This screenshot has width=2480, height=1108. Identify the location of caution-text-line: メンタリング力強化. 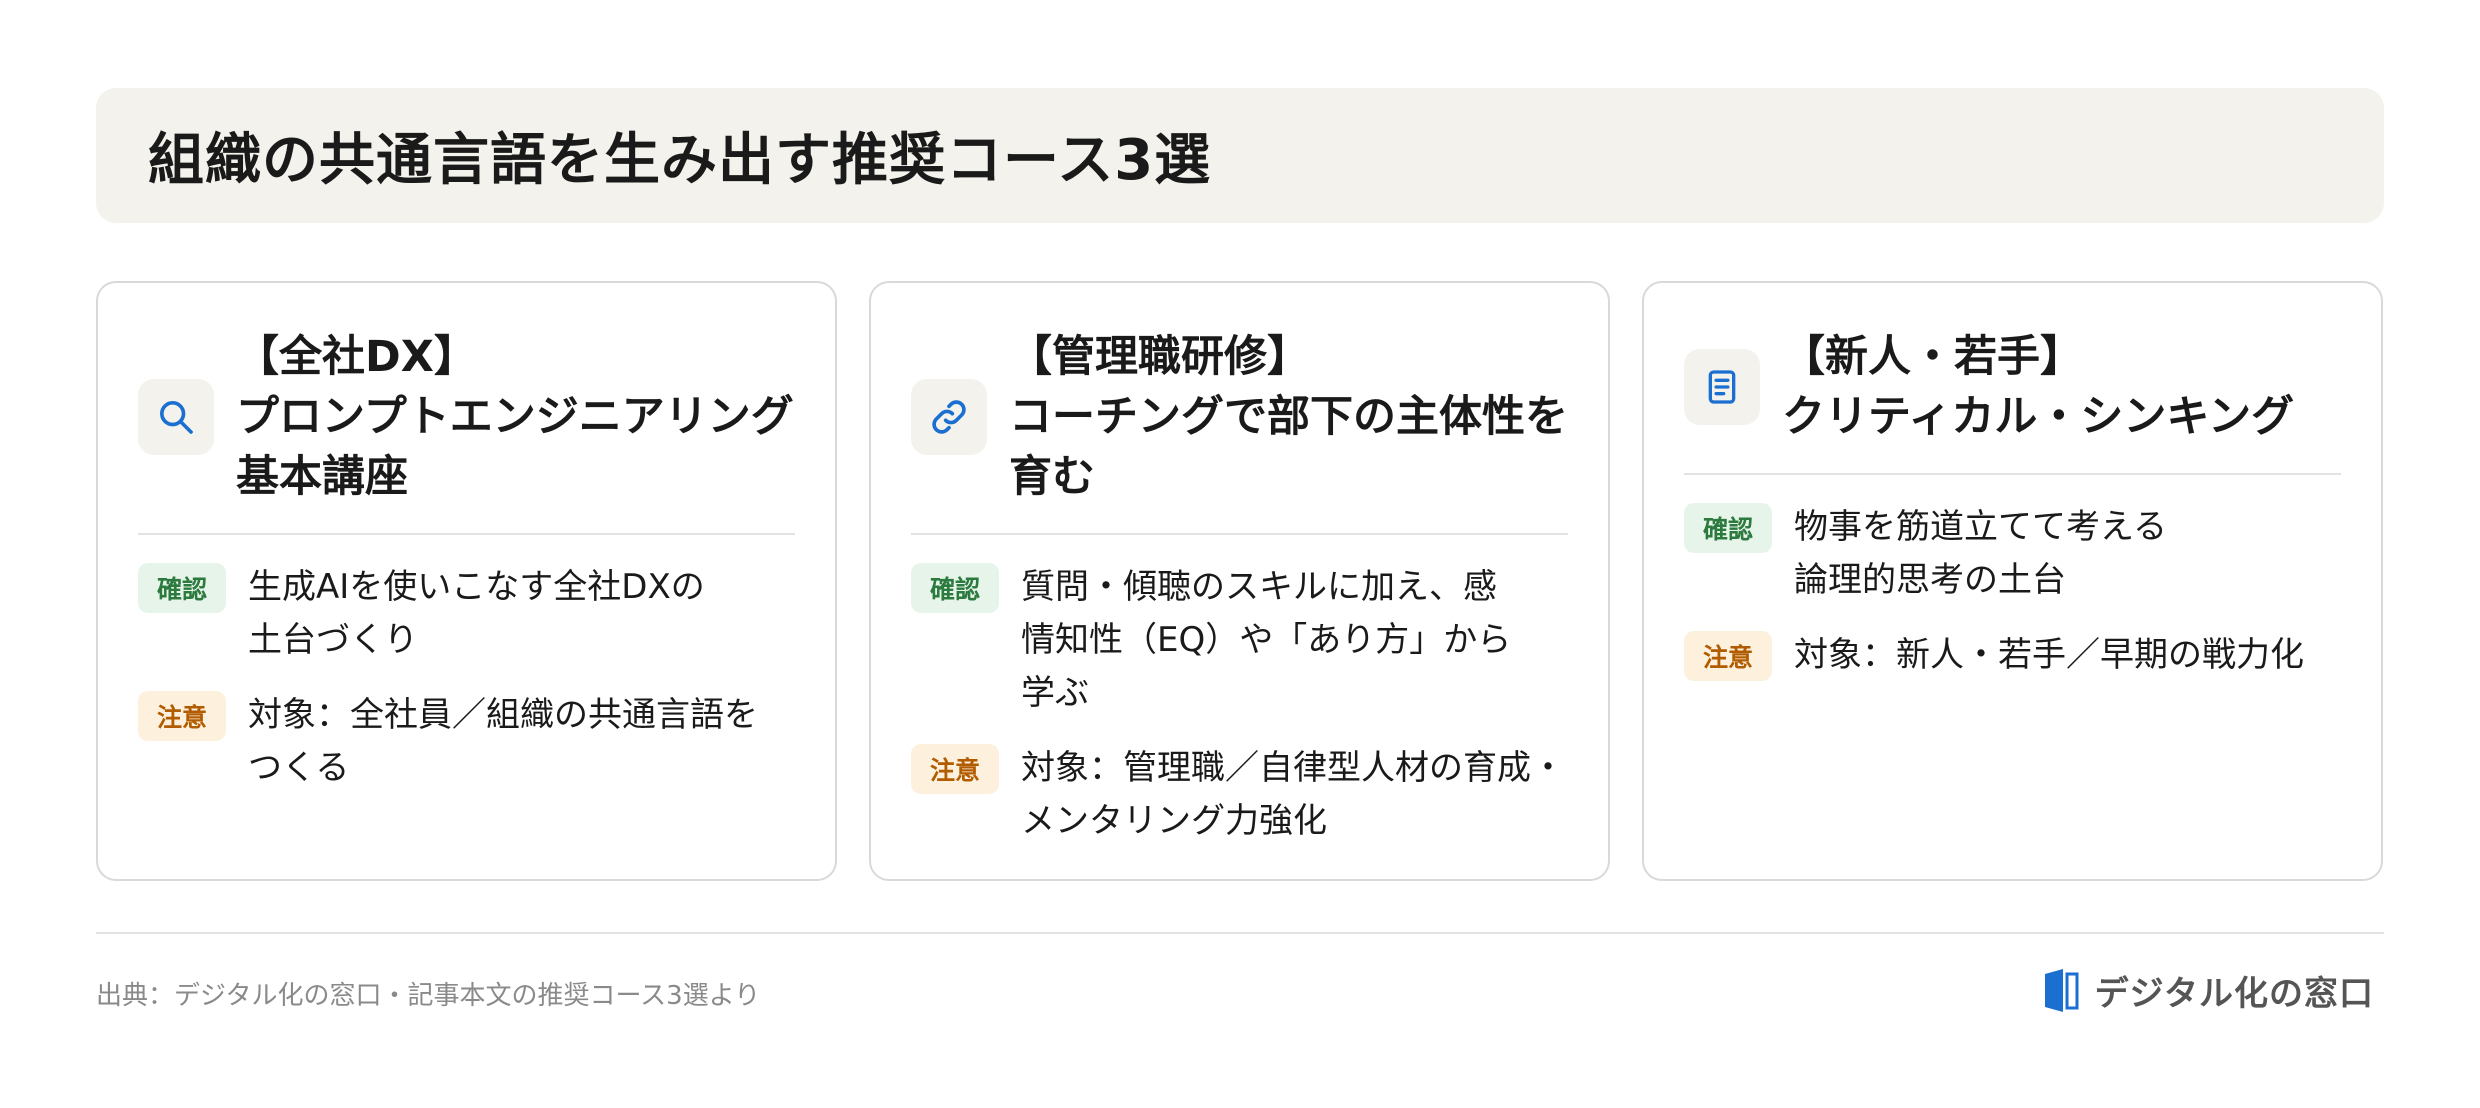
(1174, 821).